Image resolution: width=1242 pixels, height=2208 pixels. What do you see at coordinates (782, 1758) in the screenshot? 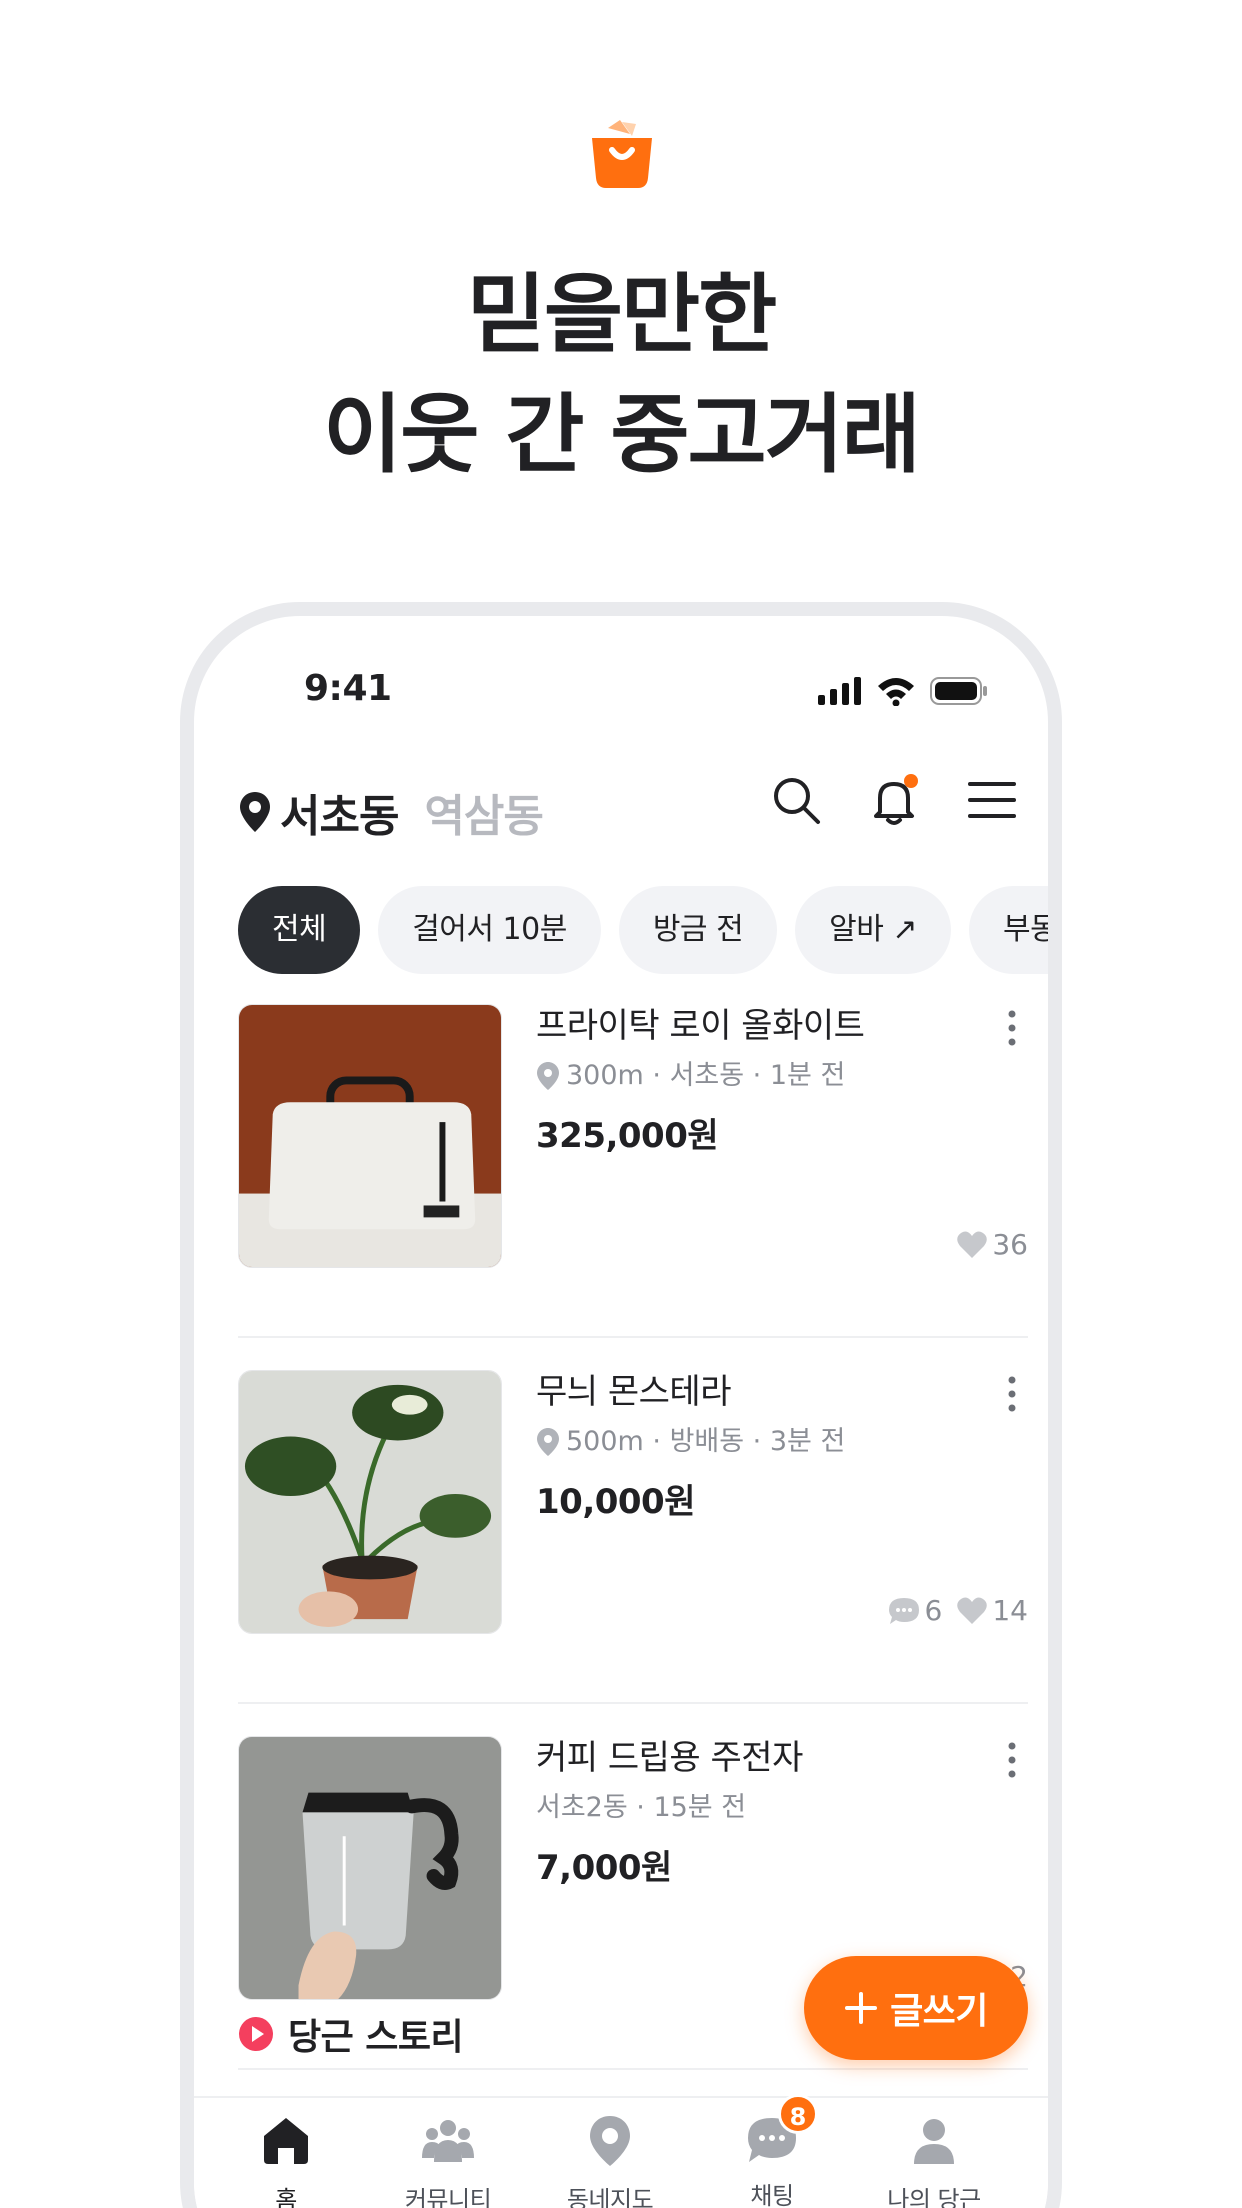
I see `item-title: 커피 드립용 주전자` at bounding box center [782, 1758].